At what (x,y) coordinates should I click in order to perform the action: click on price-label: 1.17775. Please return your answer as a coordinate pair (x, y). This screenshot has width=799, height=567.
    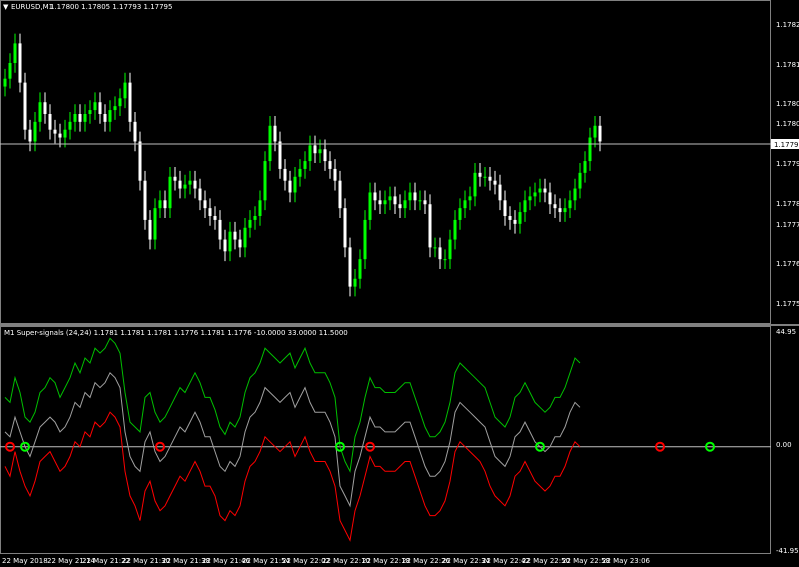
    Looking at the image, I should click on (787, 225).